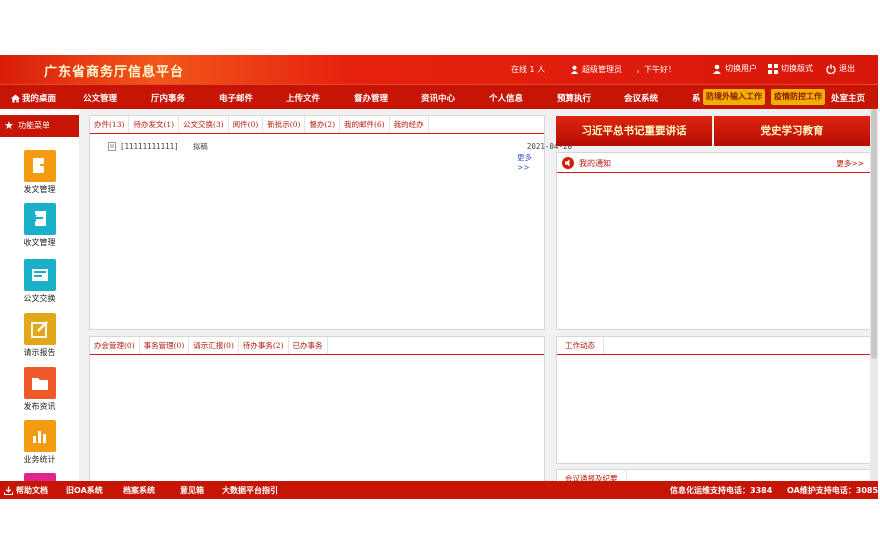 The image size is (880, 553). I want to click on greeting: ，下午好！, so click(656, 69).